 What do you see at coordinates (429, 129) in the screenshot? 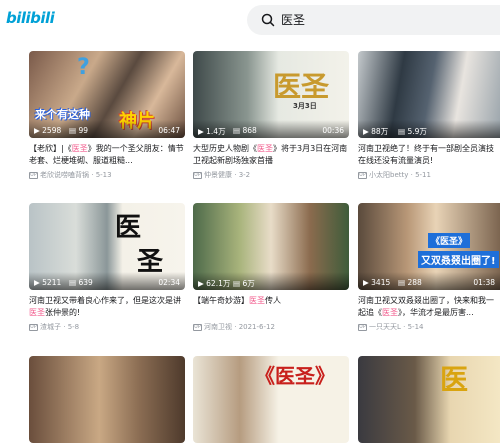
I see `video-stats: ▶ 88万 ▤ 5.9万` at bounding box center [429, 129].